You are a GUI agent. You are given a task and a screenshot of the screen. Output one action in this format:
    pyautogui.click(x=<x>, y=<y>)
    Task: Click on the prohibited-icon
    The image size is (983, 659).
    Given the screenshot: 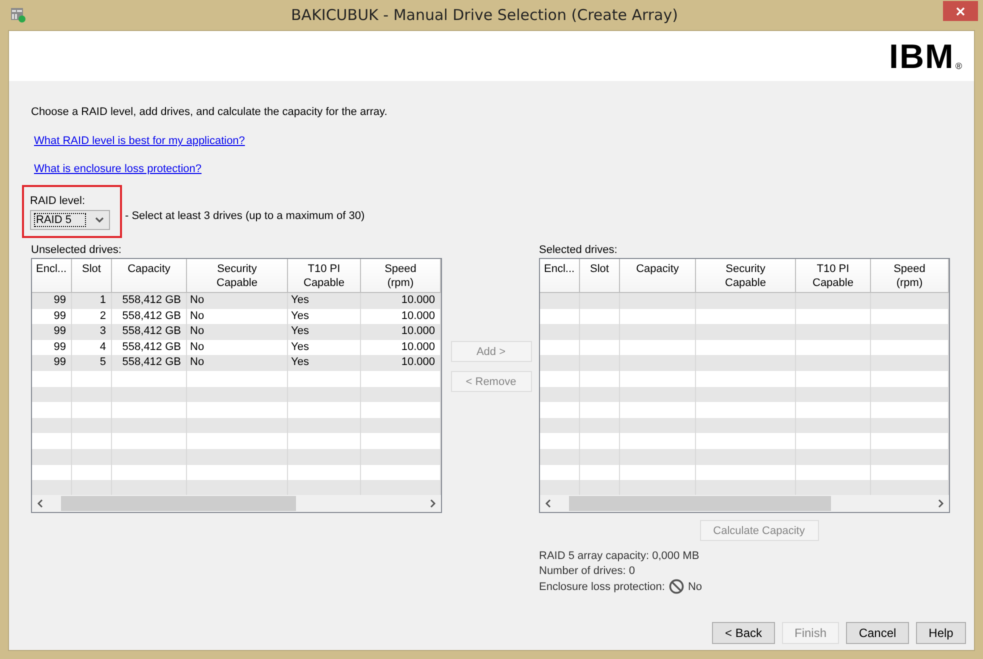 What is the action you would take?
    pyautogui.click(x=676, y=586)
    